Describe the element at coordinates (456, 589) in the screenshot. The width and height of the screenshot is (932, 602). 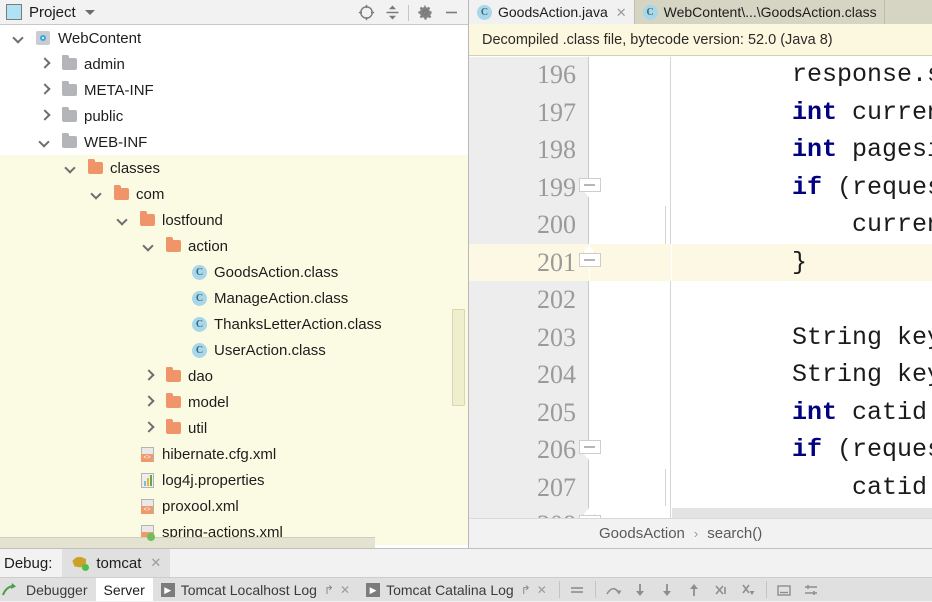
I see `debug-tab: ▶ Tomcat Catalina Log ↱ ✕` at that location.